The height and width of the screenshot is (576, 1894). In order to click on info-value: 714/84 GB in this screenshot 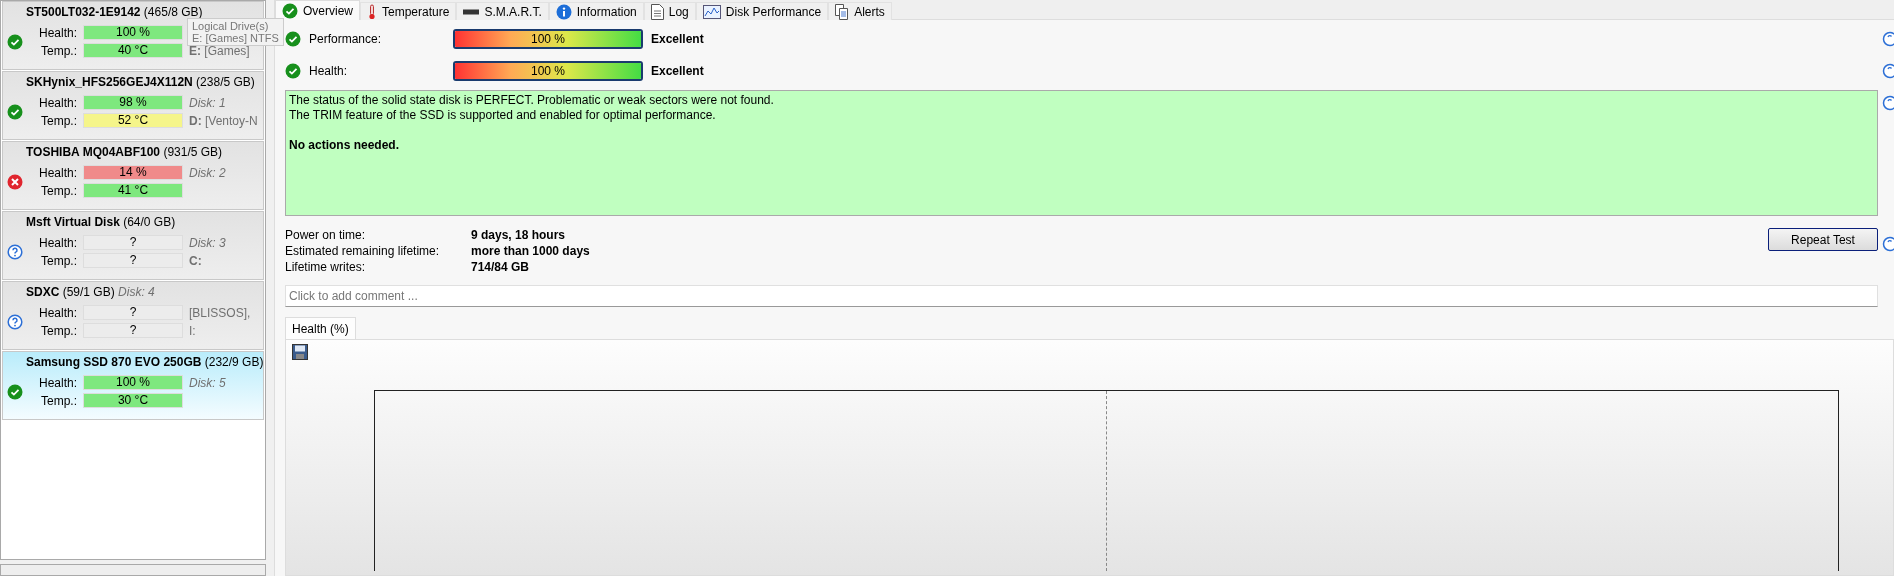, I will do `click(501, 267)`.